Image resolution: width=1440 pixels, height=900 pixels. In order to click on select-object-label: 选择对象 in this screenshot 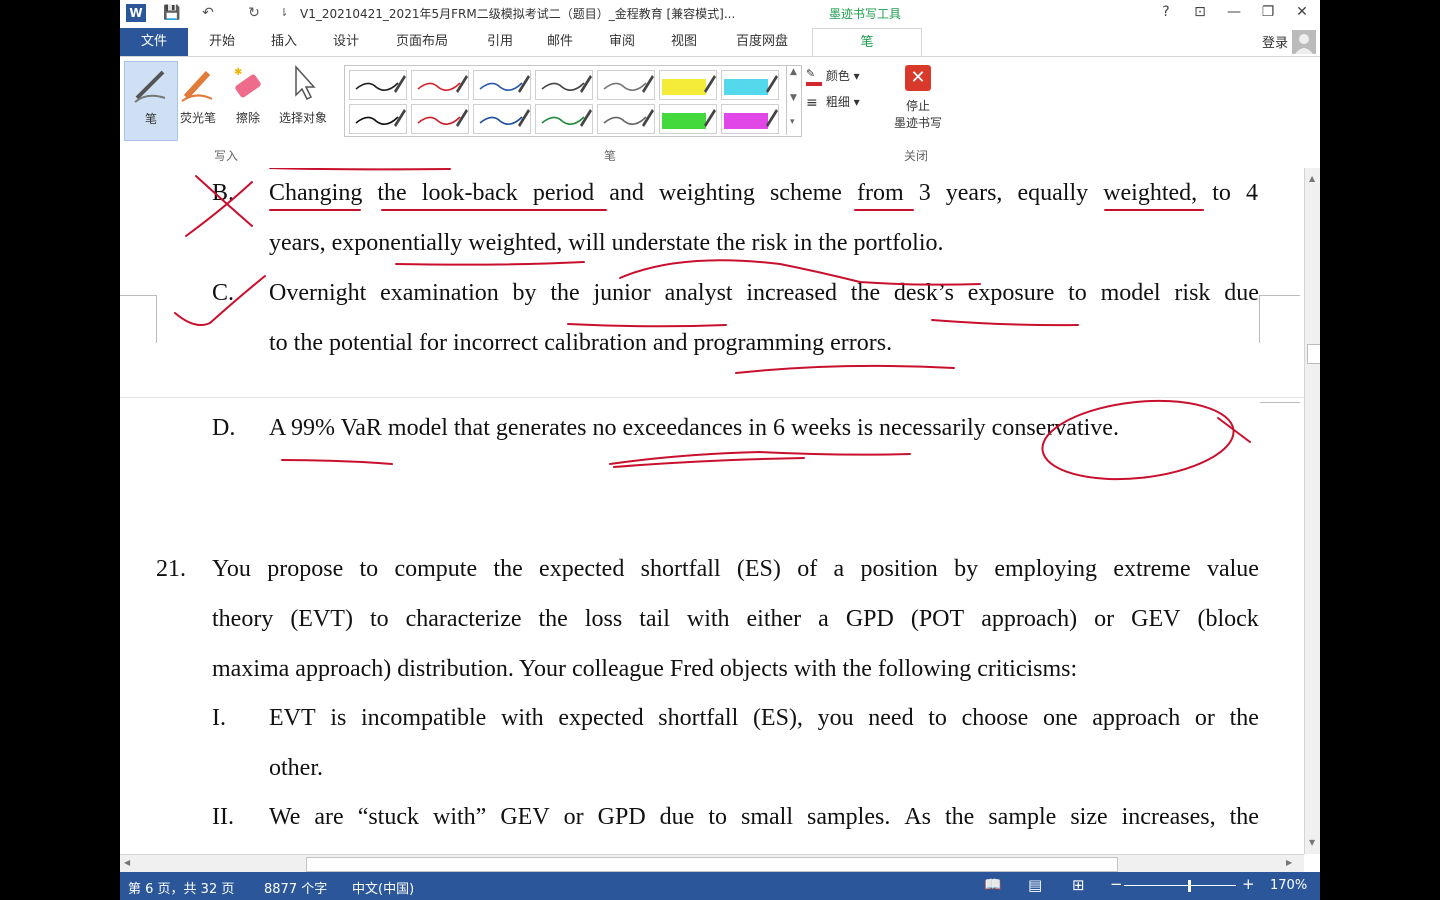, I will do `click(302, 118)`.